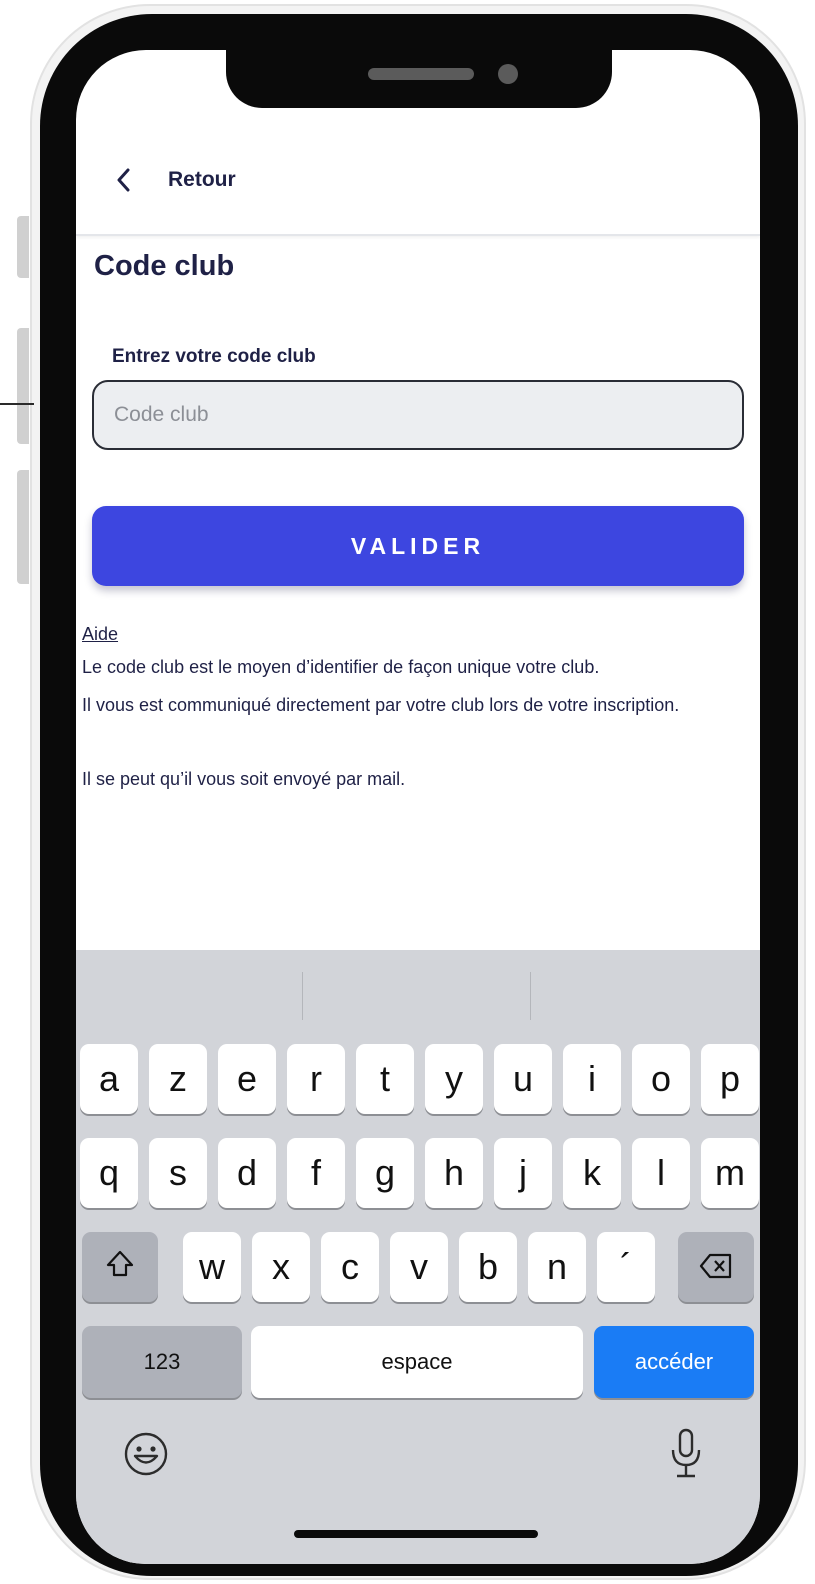  What do you see at coordinates (421, 74) in the screenshot?
I see `speaker-grille` at bounding box center [421, 74].